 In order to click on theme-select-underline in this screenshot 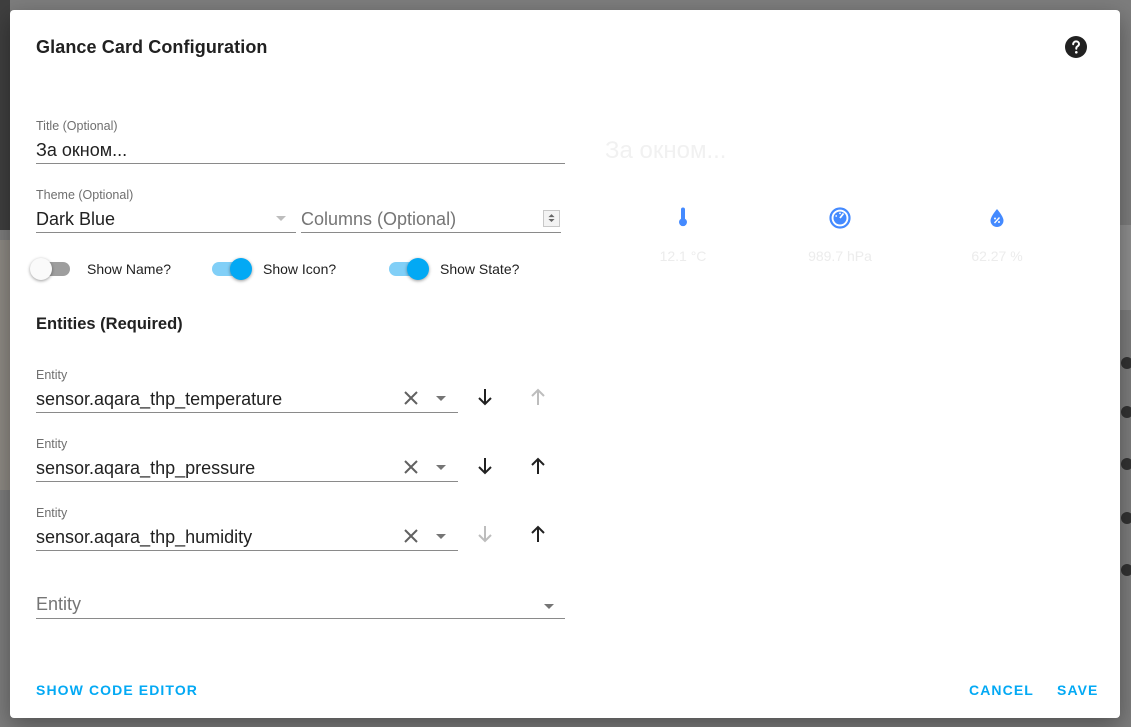, I will do `click(166, 232)`.